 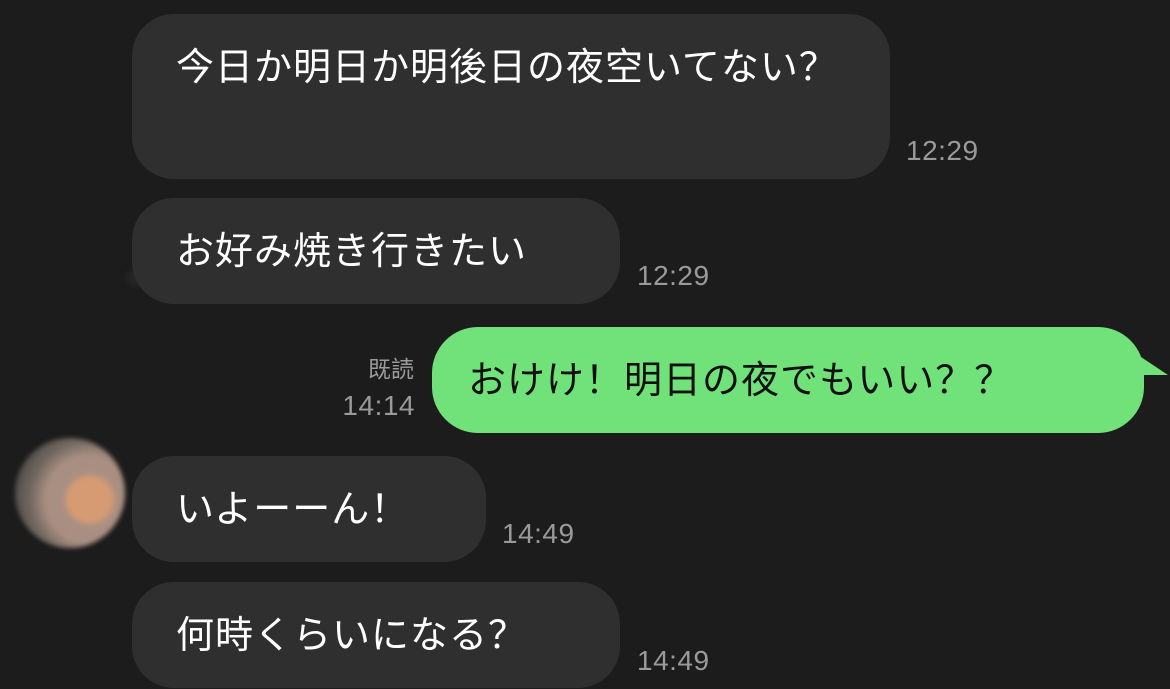 I want to click on incoming-message-bubble: いよーーん！, so click(x=309, y=509).